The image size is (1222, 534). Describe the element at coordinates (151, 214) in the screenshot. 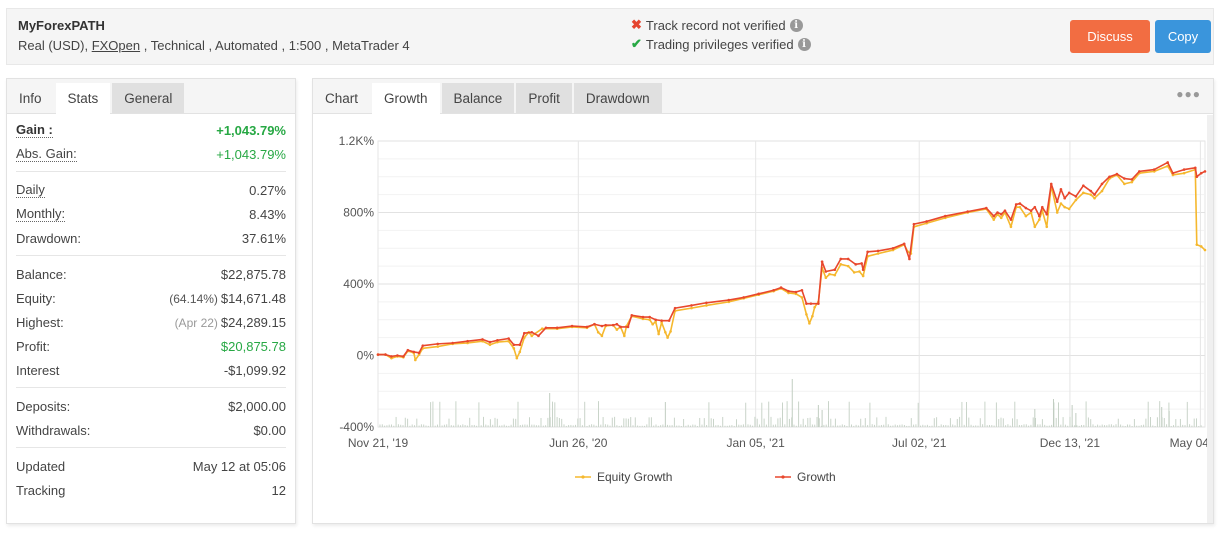

I see `stat-monthly: Monthly: 8.43%` at that location.